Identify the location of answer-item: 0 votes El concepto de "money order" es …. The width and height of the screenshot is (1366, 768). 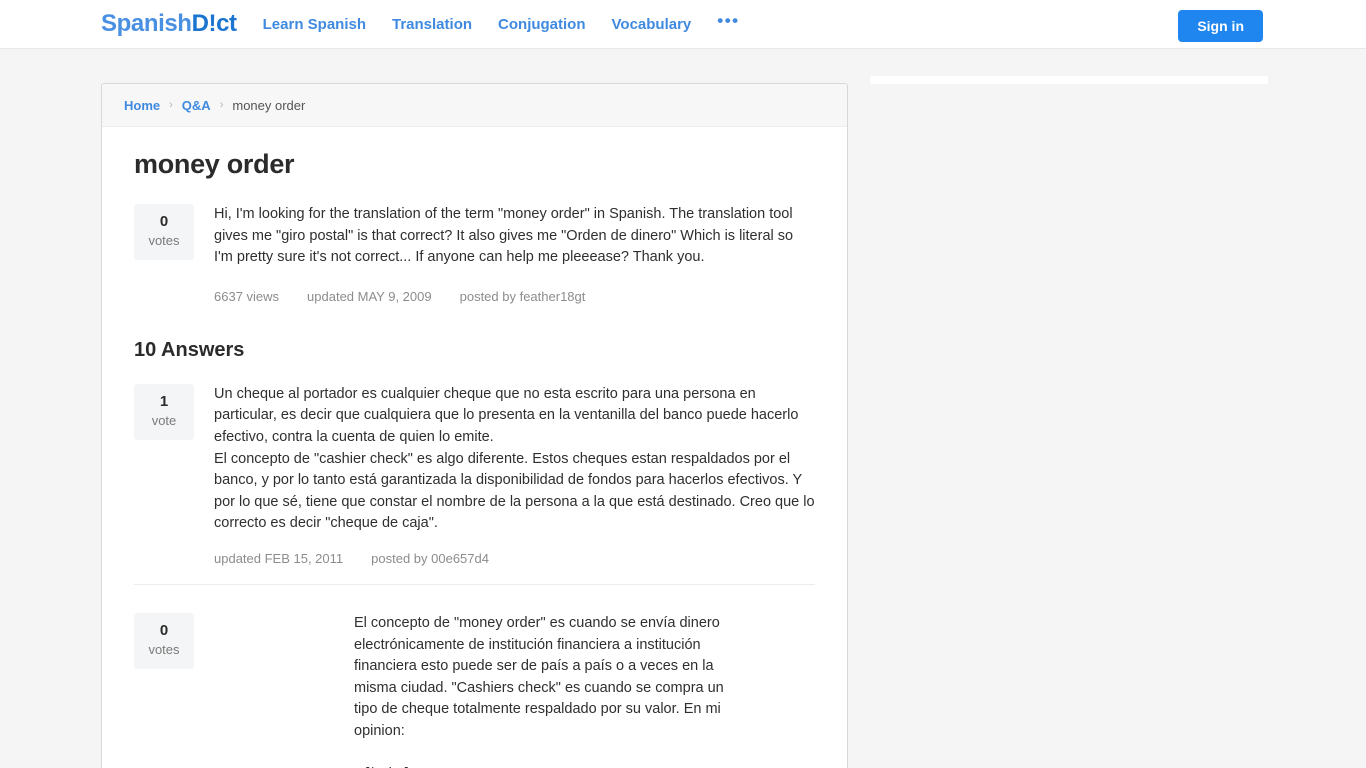
(474, 675).